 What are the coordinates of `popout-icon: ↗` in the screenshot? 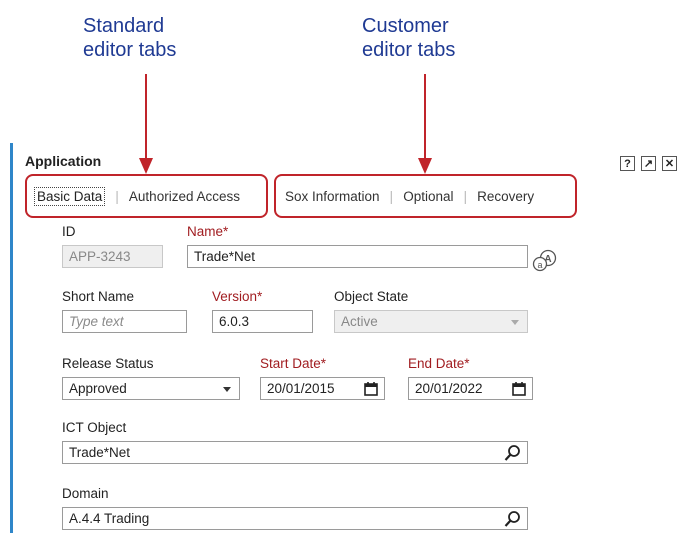 It's located at (648, 163).